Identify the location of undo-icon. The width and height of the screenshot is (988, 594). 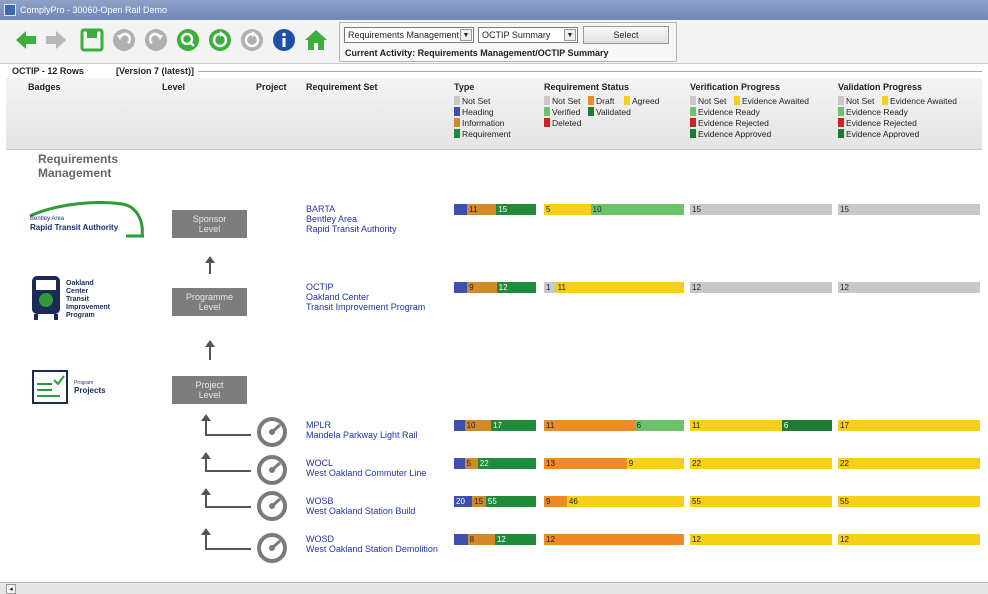
(124, 40).